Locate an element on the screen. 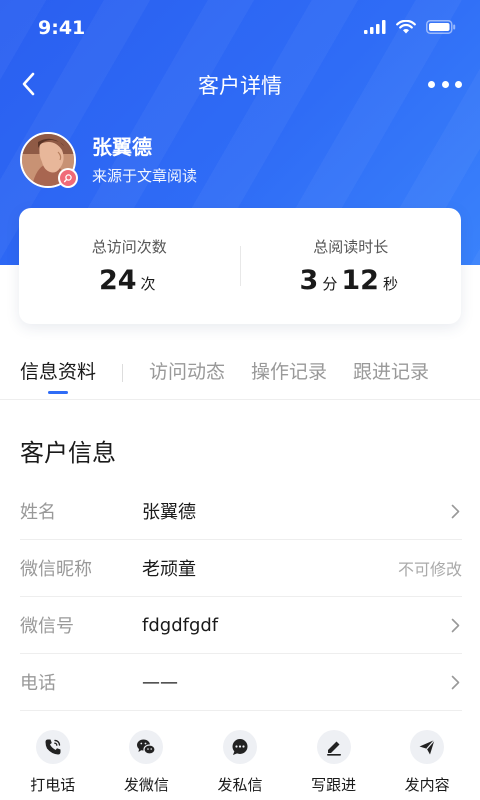 The image size is (480, 800). profile-text: 张翼德 来源于文章阅读 is located at coordinates (144, 160).